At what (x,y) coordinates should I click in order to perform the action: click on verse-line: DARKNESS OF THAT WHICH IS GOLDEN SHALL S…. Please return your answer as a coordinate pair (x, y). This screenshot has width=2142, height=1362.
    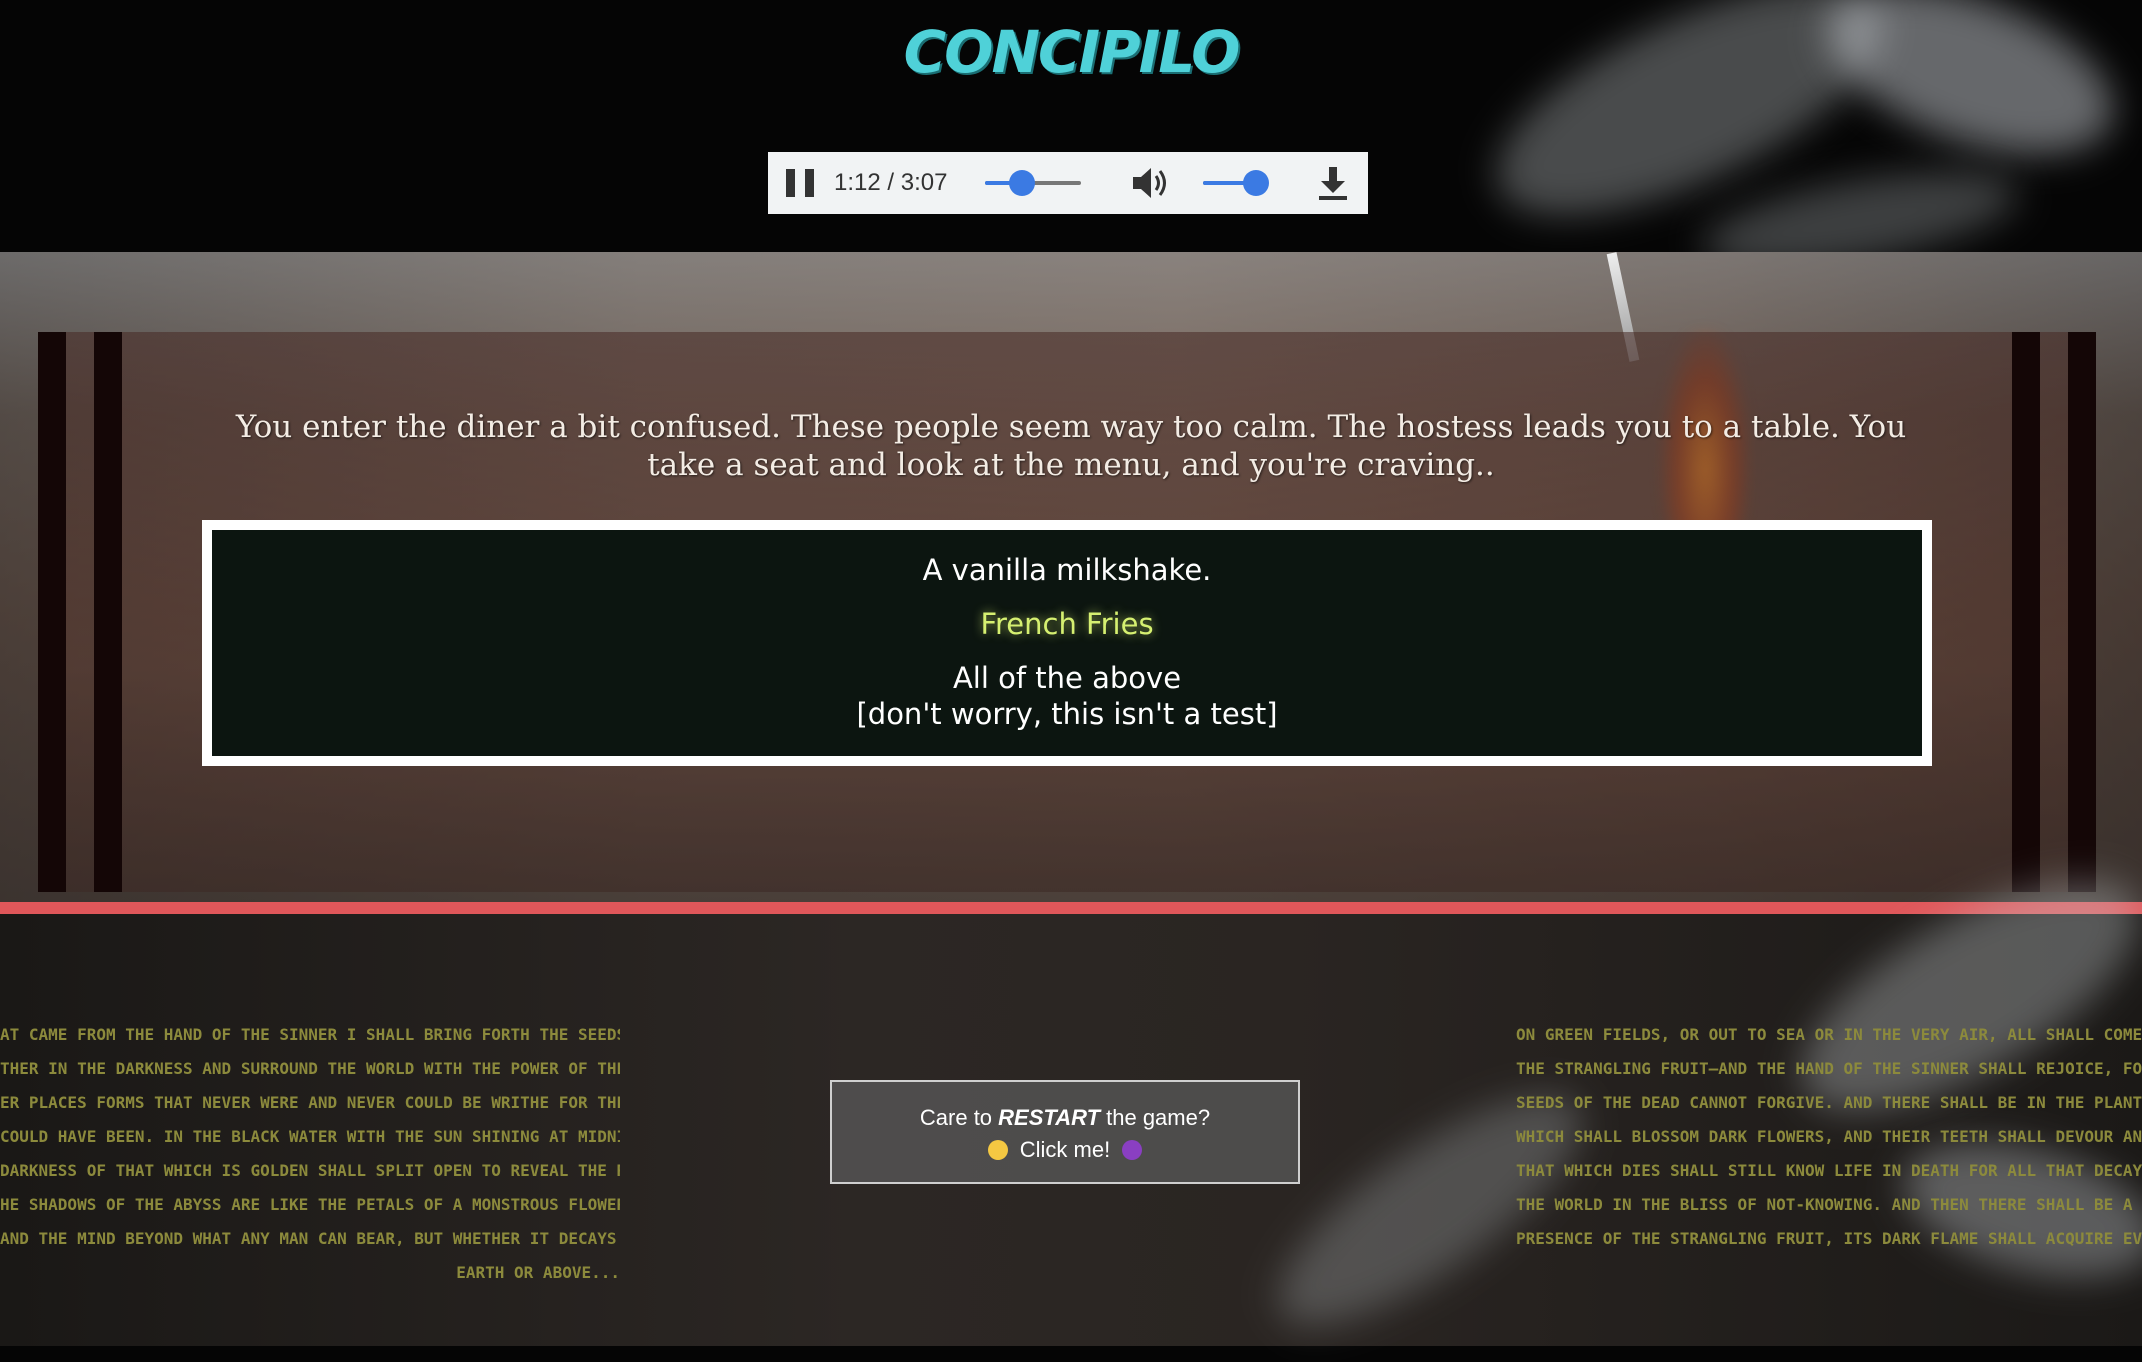
    Looking at the image, I should click on (310, 1170).